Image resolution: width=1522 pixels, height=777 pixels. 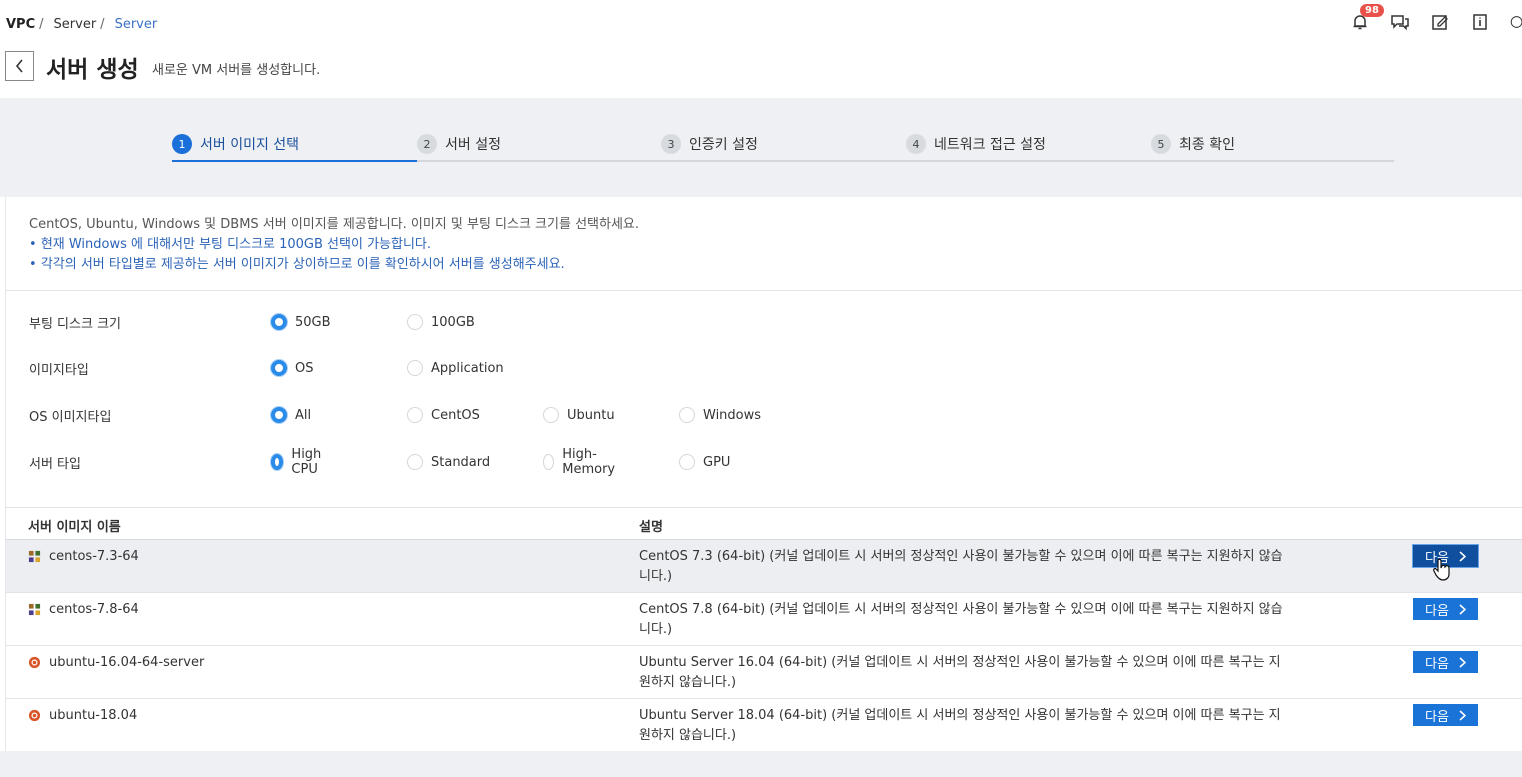 What do you see at coordinates (395, 415) in the screenshot?
I see `option-row-os-image-type: OS 이미지타입 All CentOS Ubuntu Windows` at bounding box center [395, 415].